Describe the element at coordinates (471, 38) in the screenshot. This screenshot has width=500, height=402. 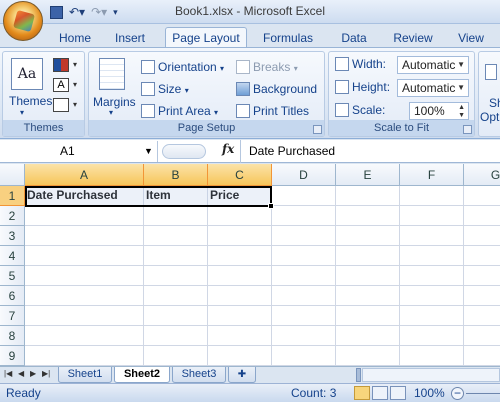
I see `tab-view: View` at that location.